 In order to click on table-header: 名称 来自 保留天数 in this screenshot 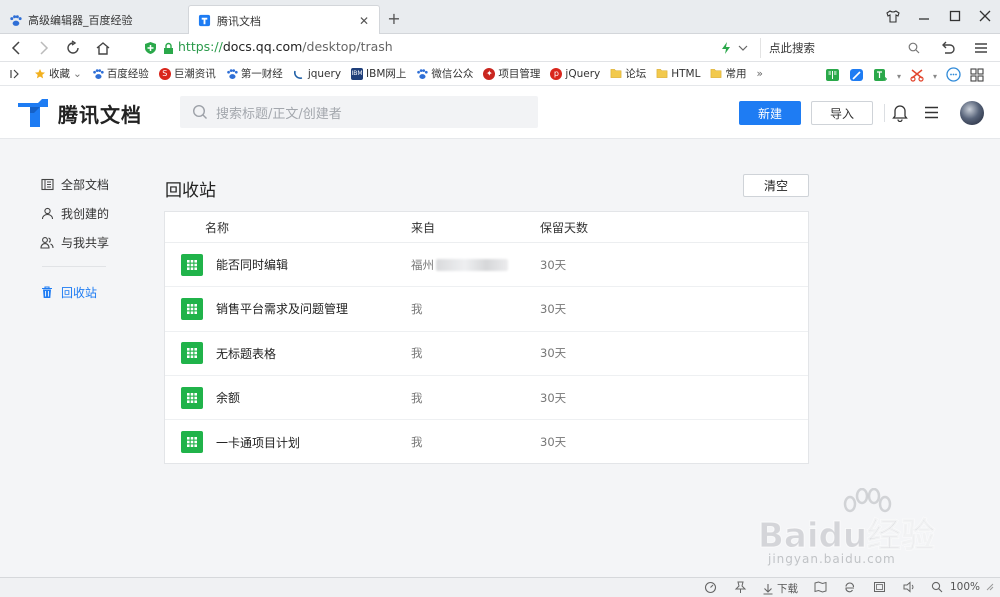, I will do `click(486, 227)`.